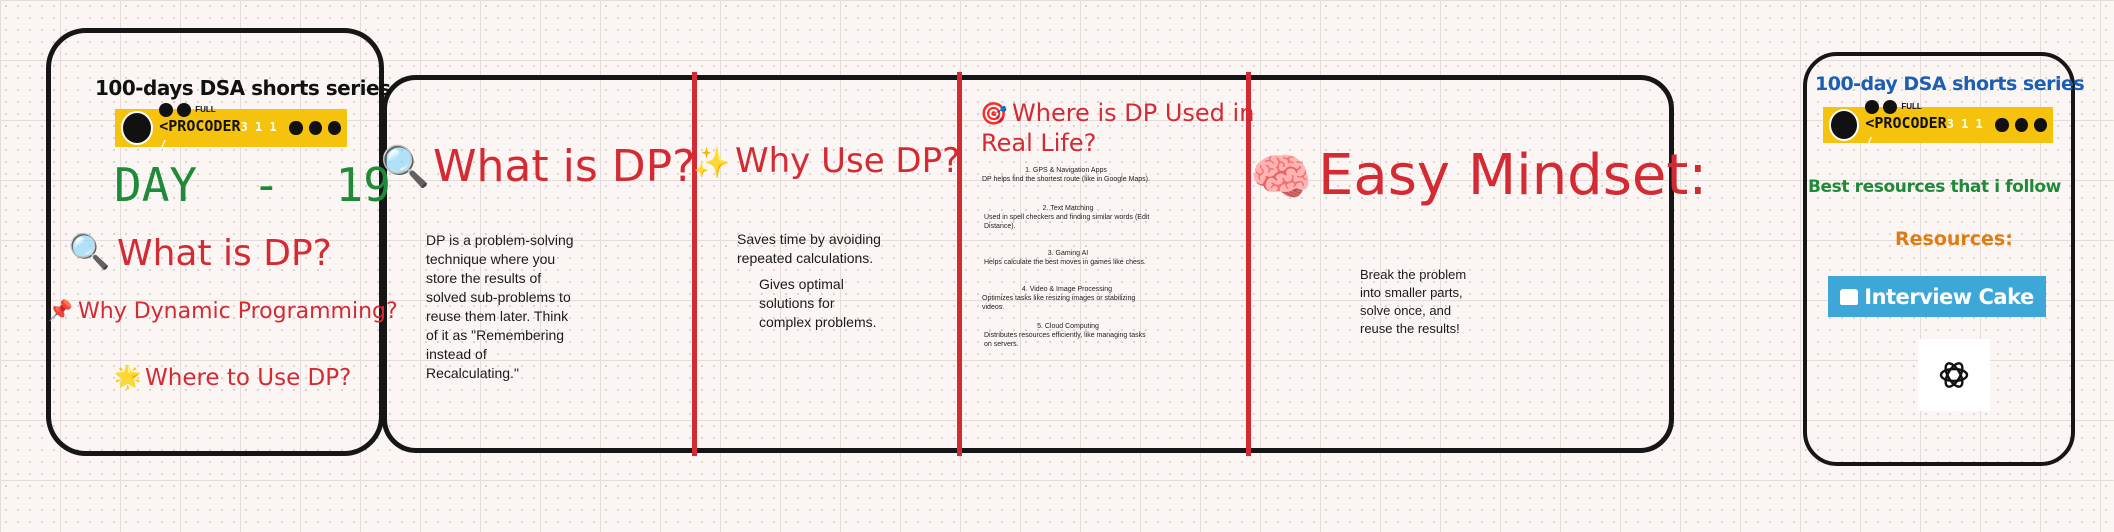 The width and height of the screenshot is (2114, 532). Describe the element at coordinates (491, 259) in the screenshot. I see `body-line: technique where you` at that location.